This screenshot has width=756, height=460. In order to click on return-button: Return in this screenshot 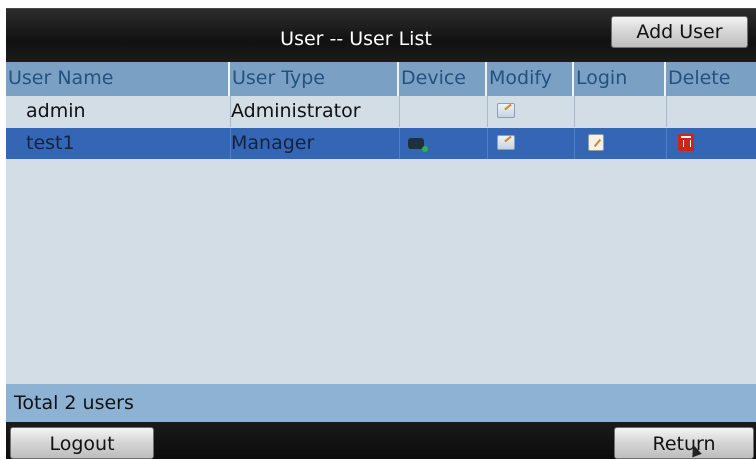, I will do `click(684, 443)`.